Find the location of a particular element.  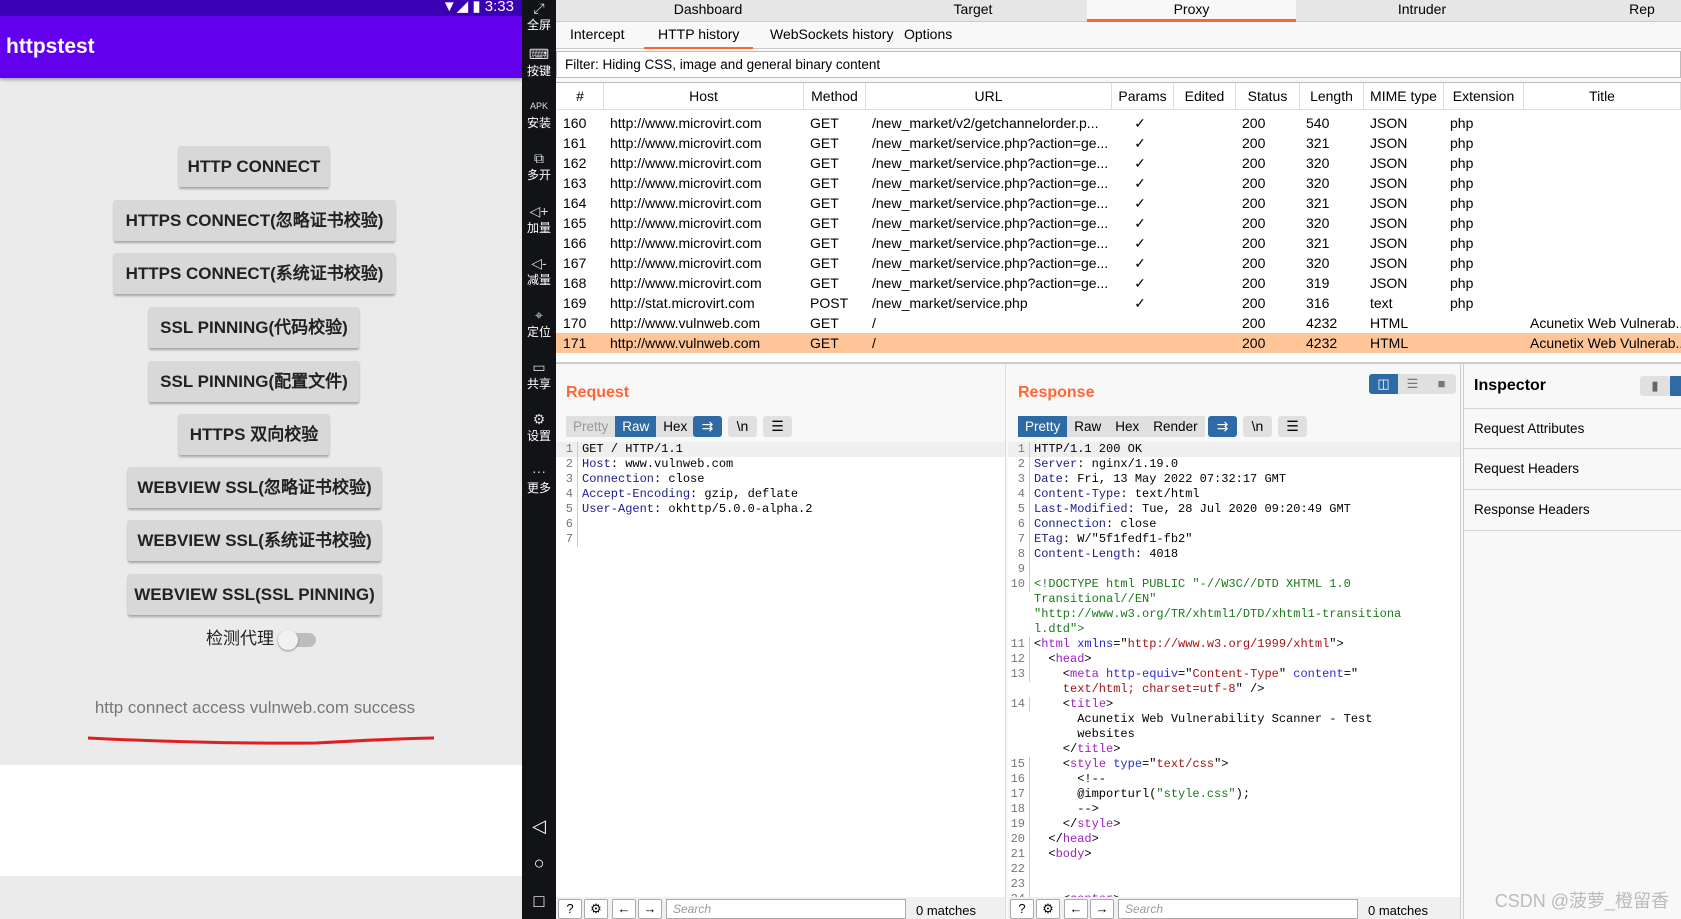

back-icon: ◁ is located at coordinates (539, 826).